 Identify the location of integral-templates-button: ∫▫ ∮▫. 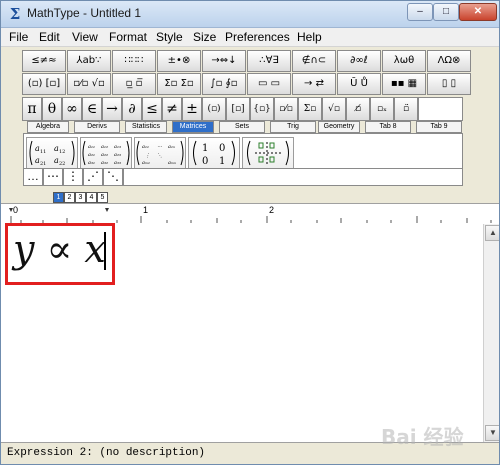
(224, 84).